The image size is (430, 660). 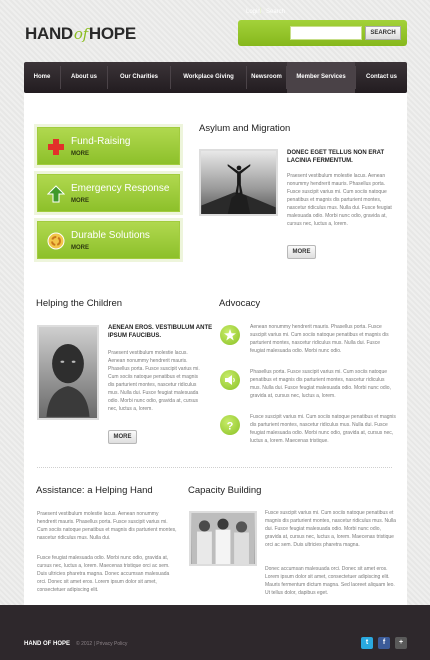 I want to click on question-icon: ?, so click(x=230, y=425).